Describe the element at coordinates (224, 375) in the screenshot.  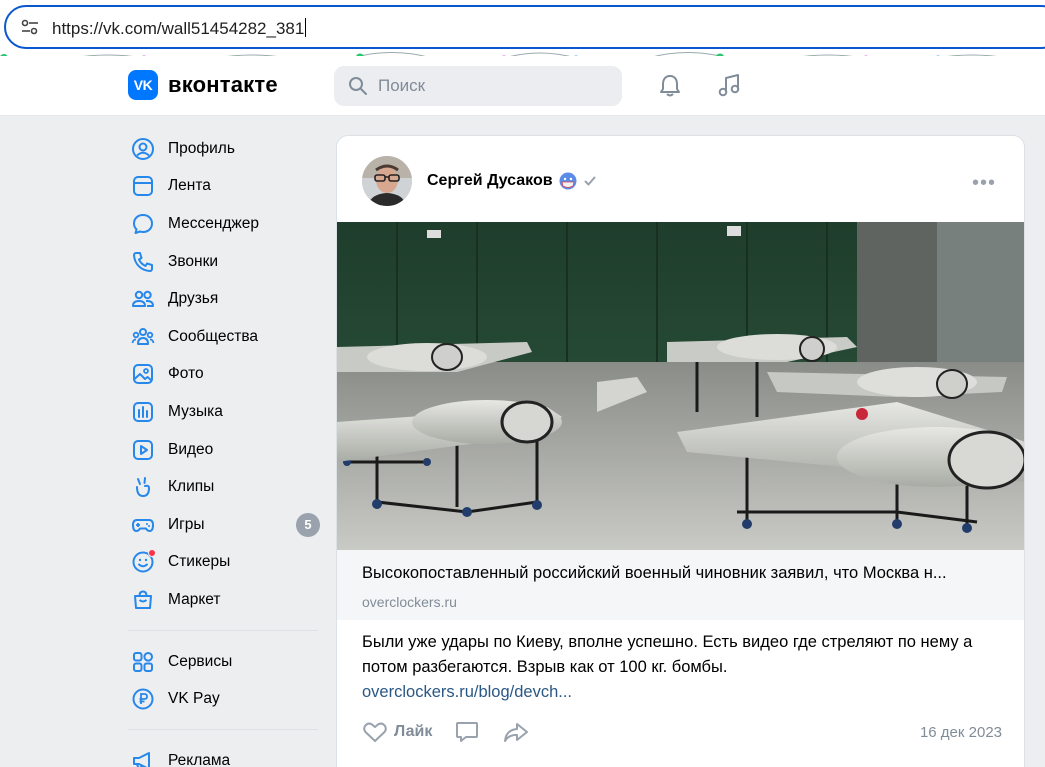
I see `sidebar-item-photo: Фото` at that location.